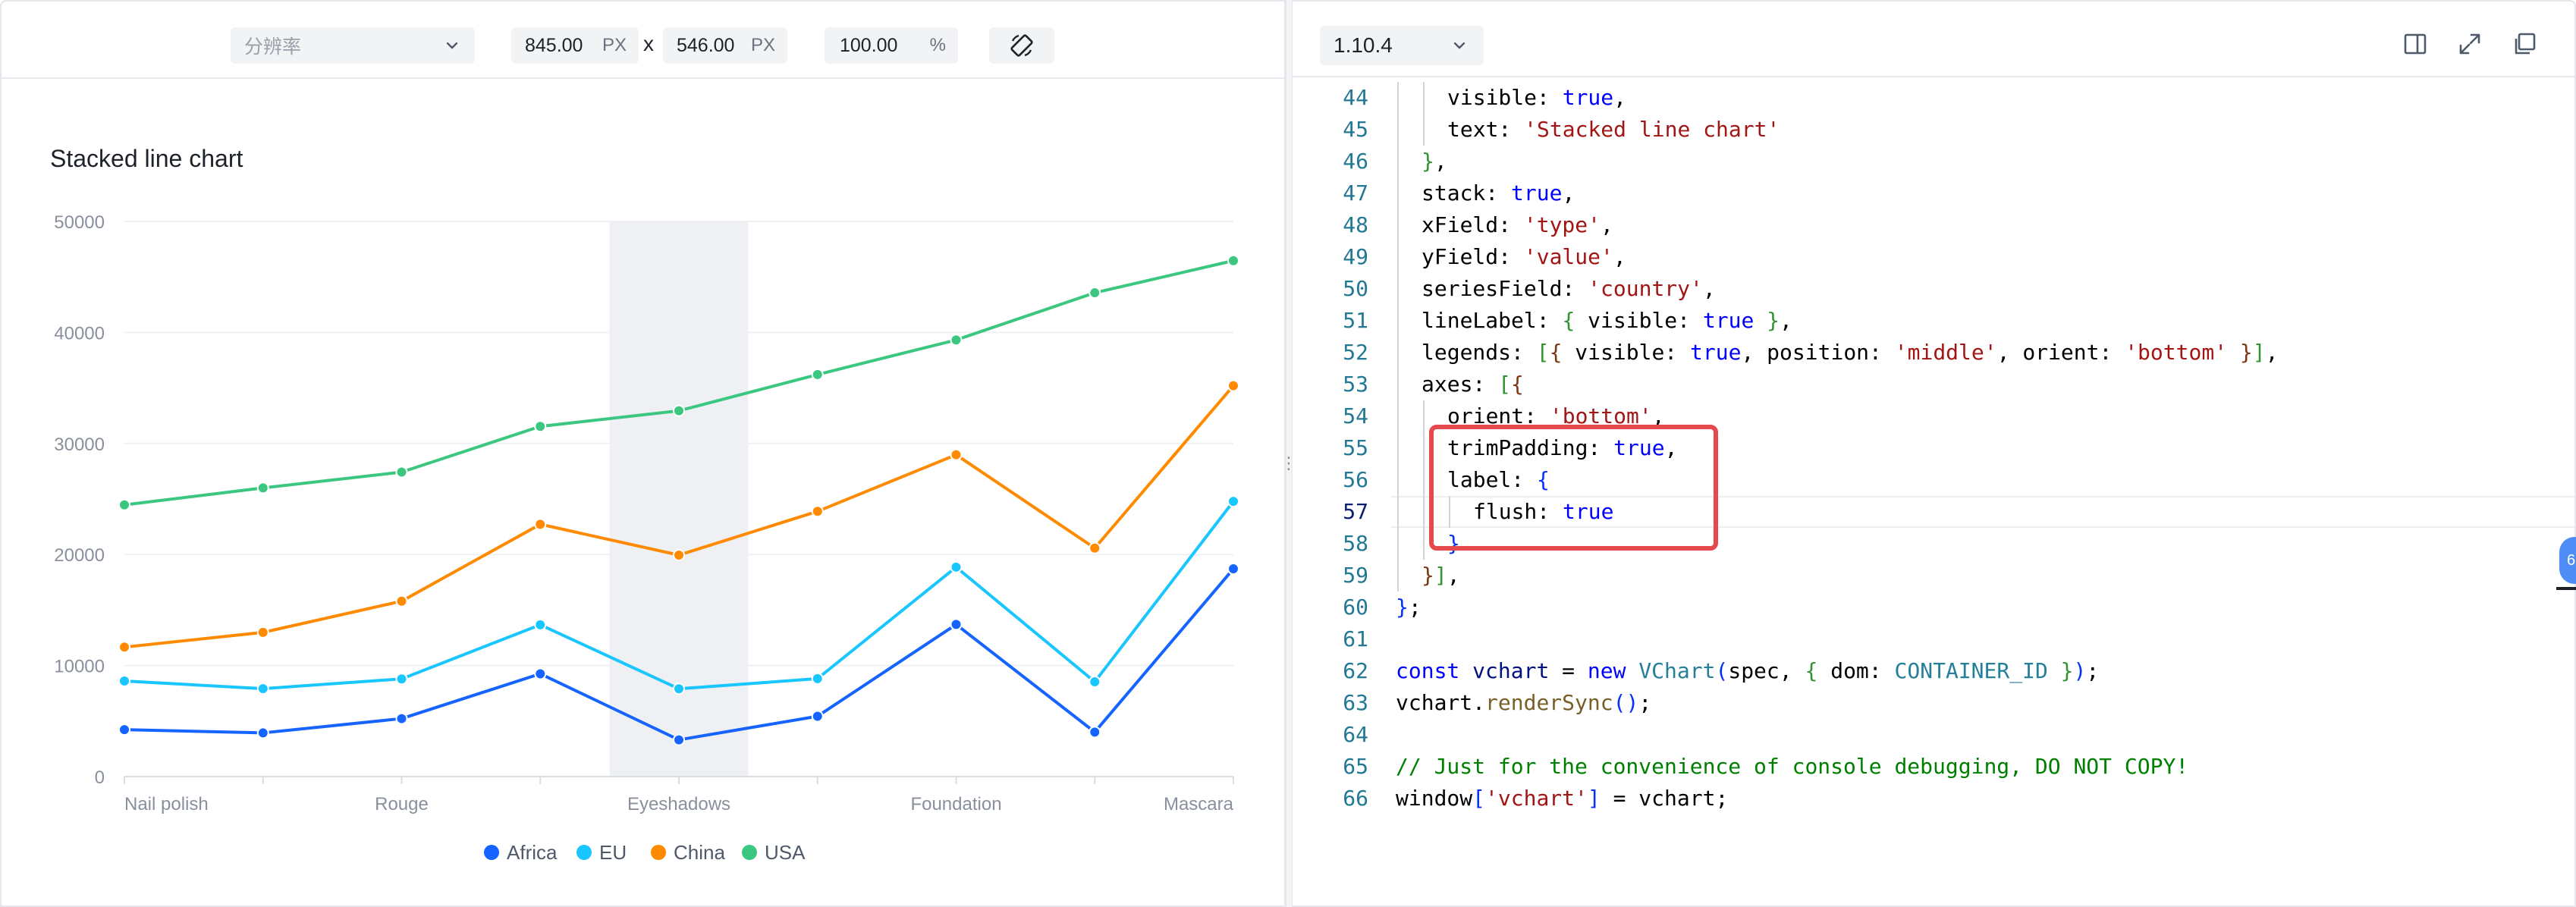  Describe the element at coordinates (1933, 225) in the screenshot. I see `code-line: 48 xField: 'type',` at that location.